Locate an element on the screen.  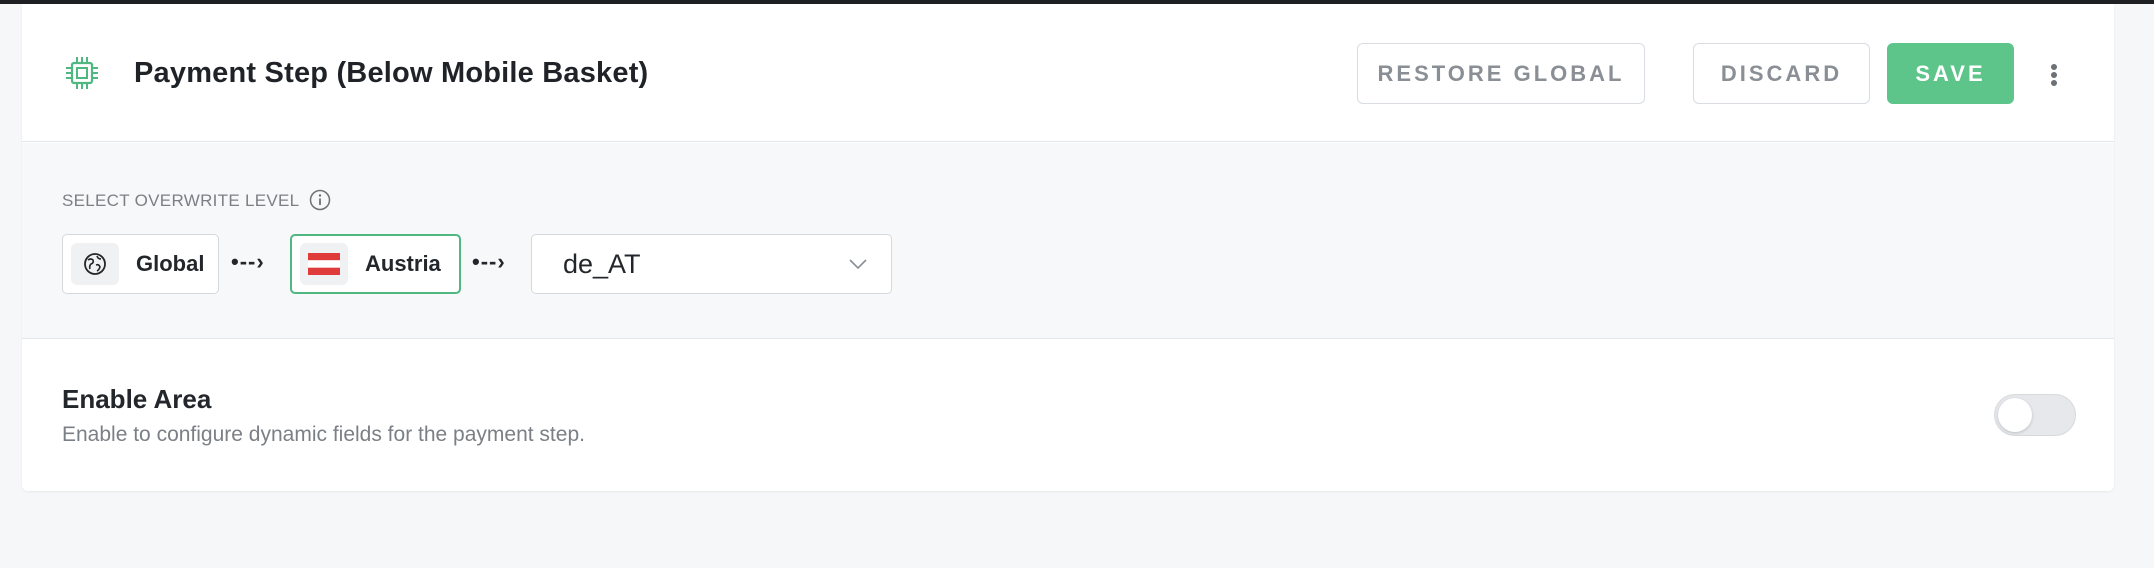
more-options-icon is located at coordinates (2054, 75).